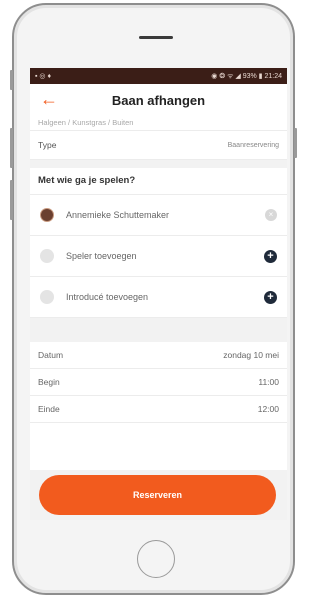 The width and height of the screenshot is (320, 600). I want to click on date-row: Datum zondag 10 mei, so click(158, 355).